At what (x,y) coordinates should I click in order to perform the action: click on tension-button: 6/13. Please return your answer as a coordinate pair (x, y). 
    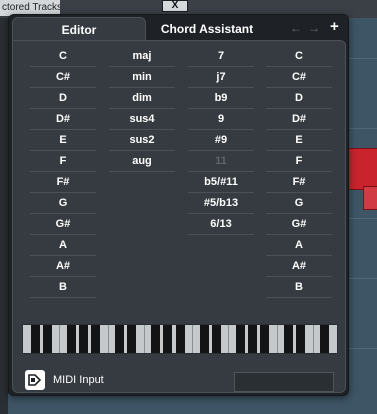
    Looking at the image, I should click on (221, 225).